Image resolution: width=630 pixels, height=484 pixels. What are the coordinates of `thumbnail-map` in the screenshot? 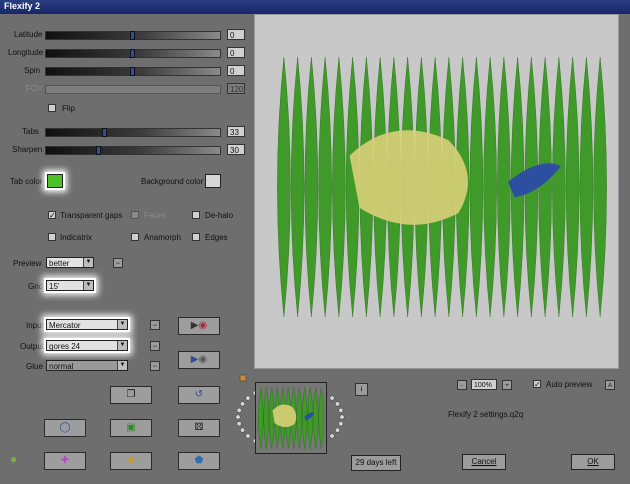 It's located at (291, 418).